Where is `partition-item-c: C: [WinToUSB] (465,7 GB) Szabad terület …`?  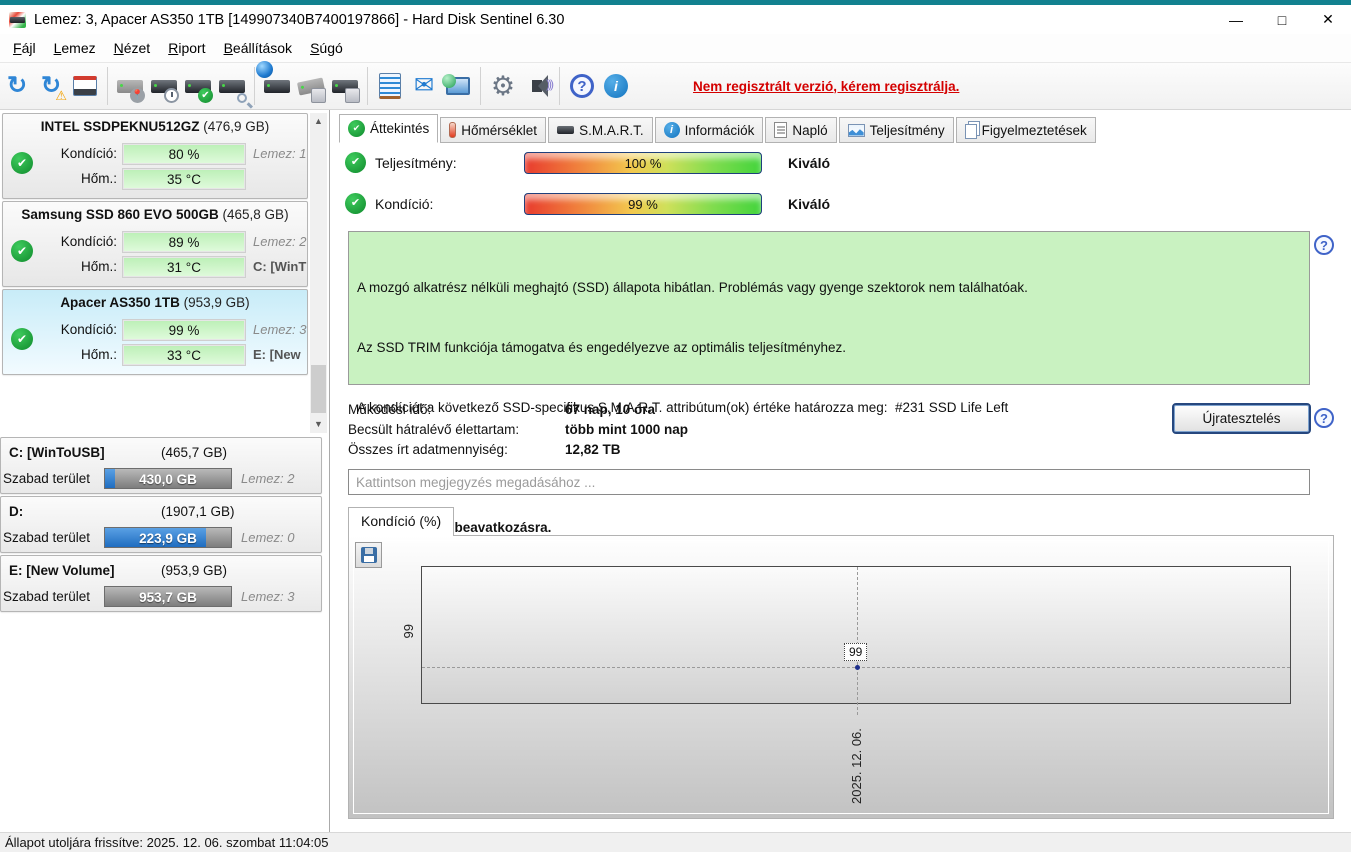 partition-item-c: C: [WinToUSB] (465,7 GB) Szabad terület … is located at coordinates (161, 465).